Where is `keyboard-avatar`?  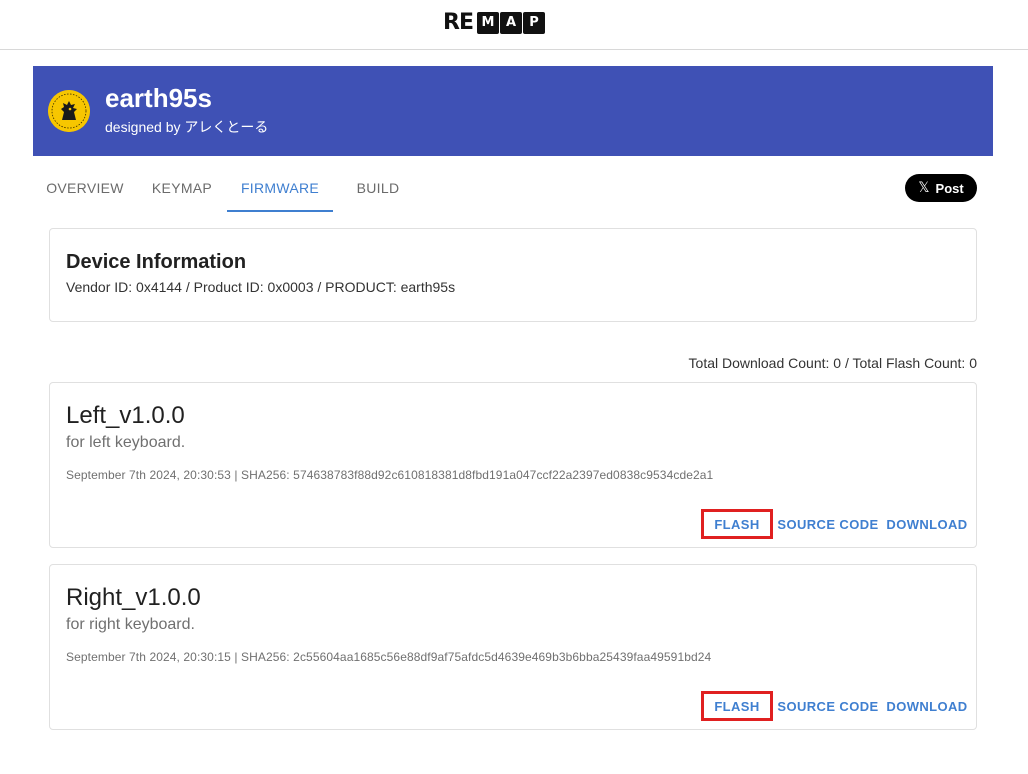
keyboard-avatar is located at coordinates (69, 111).